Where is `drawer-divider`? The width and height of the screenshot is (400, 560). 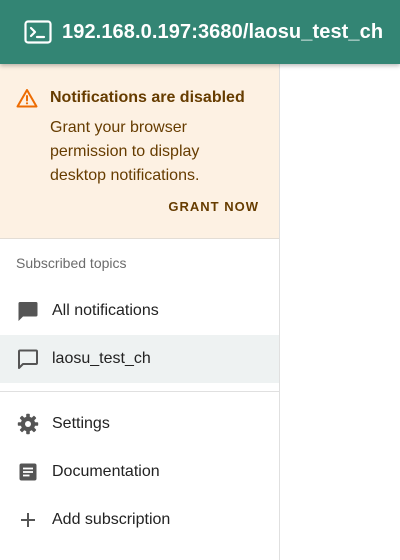
drawer-divider is located at coordinates (139, 391).